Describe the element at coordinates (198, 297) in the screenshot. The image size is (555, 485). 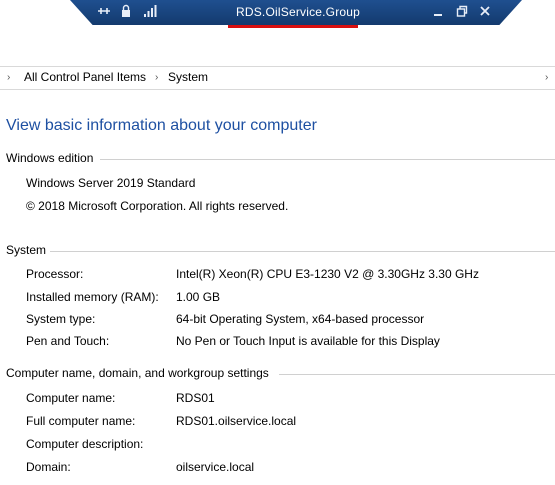
I see `memory-value: 1.00 GB` at that location.